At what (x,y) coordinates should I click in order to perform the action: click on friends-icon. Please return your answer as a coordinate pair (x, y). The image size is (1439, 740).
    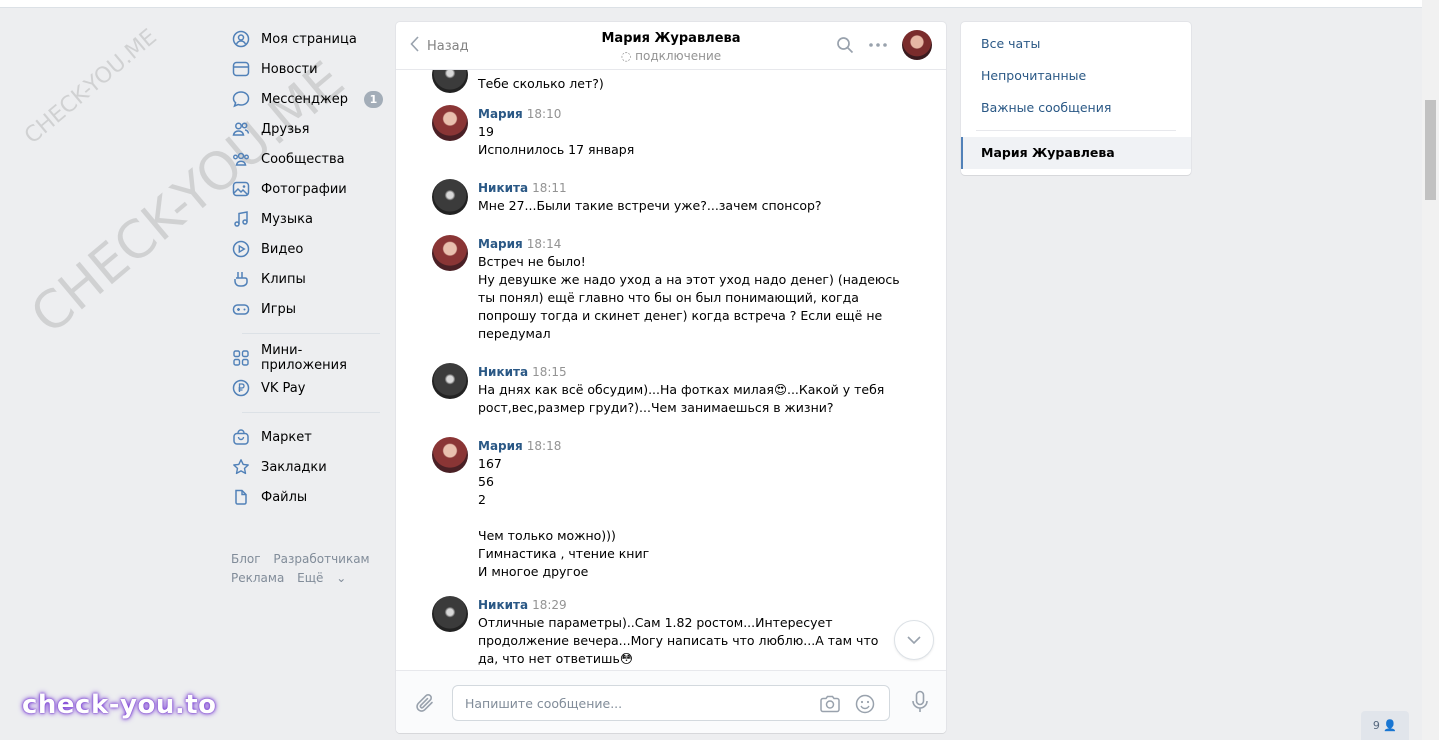
    Looking at the image, I should click on (241, 129).